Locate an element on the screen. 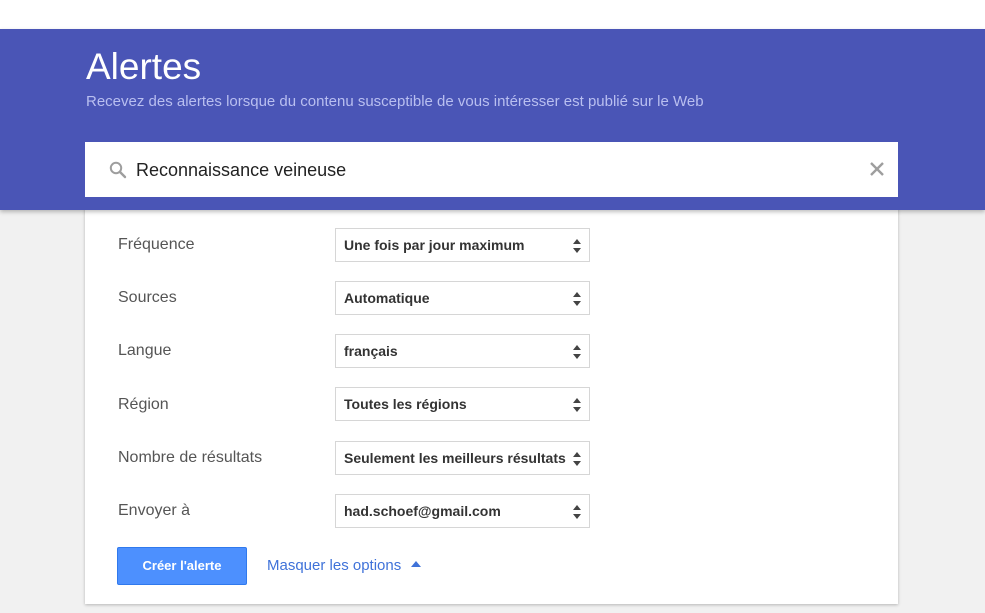  result-count-label: Nombre de résultats is located at coordinates (190, 457).